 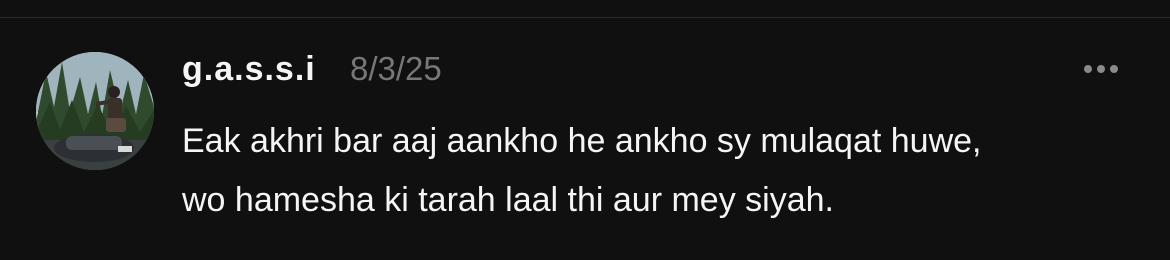 I want to click on avatar-image, so click(x=95, y=111).